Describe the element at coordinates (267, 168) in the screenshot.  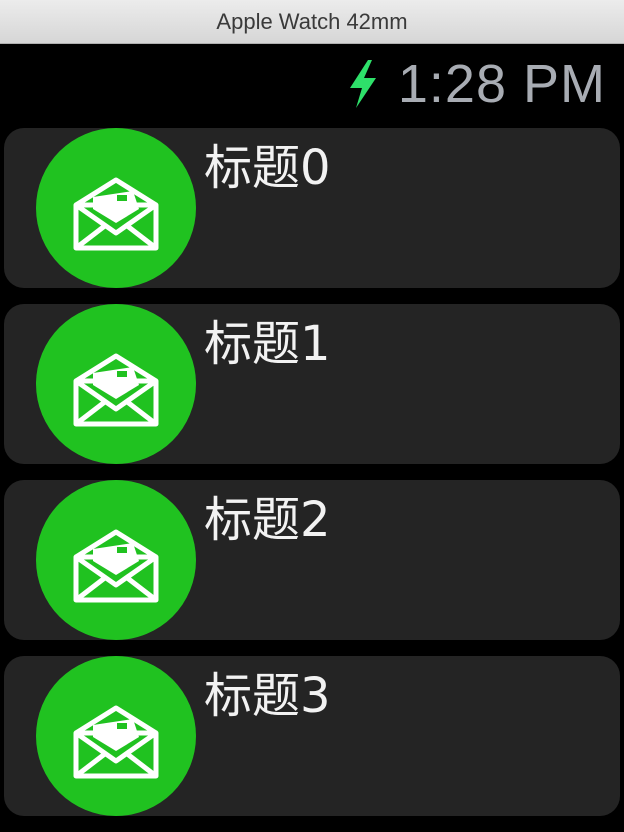
I see `list-item-title: 标题0` at that location.